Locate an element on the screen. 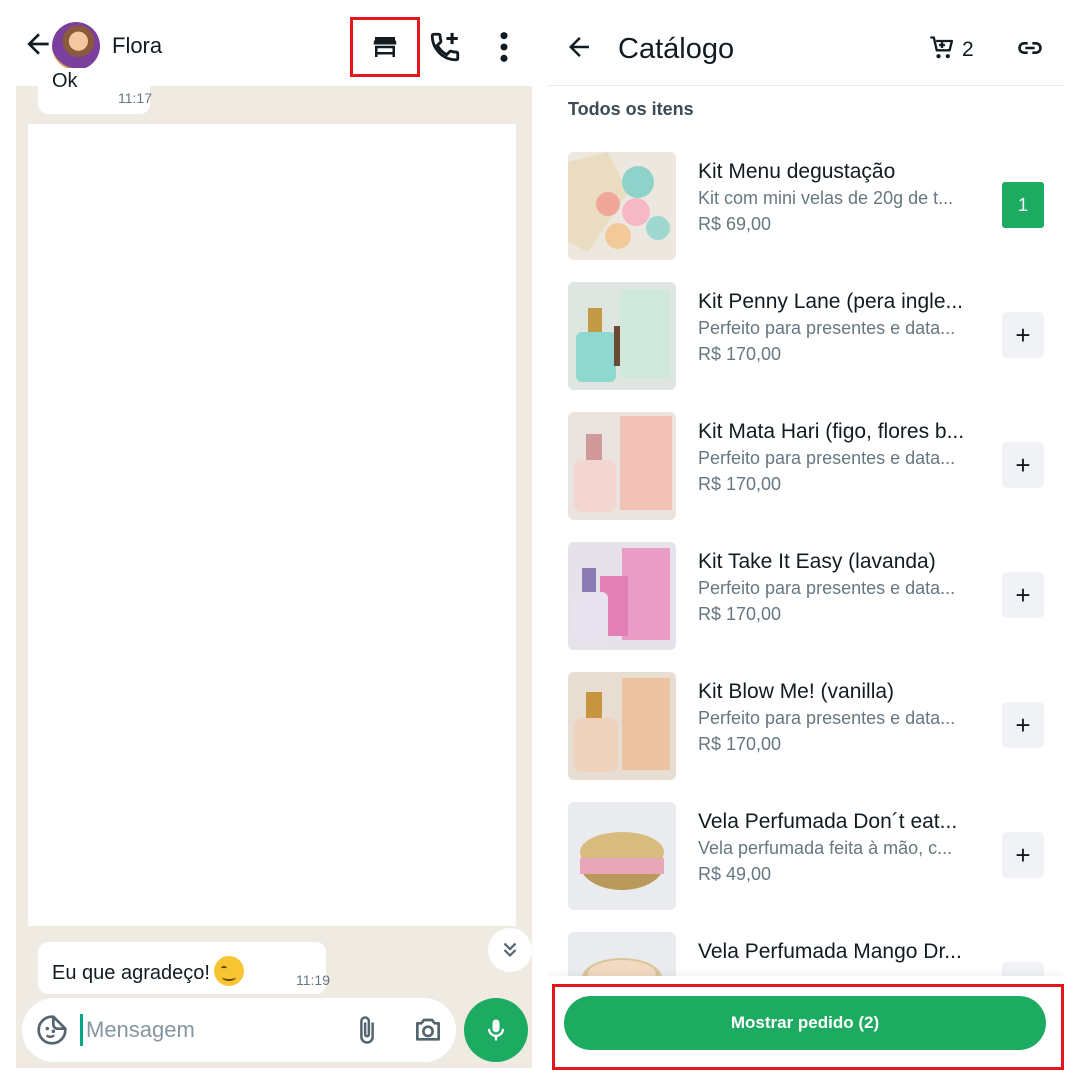  message-time: 11:17 is located at coordinates (135, 98).